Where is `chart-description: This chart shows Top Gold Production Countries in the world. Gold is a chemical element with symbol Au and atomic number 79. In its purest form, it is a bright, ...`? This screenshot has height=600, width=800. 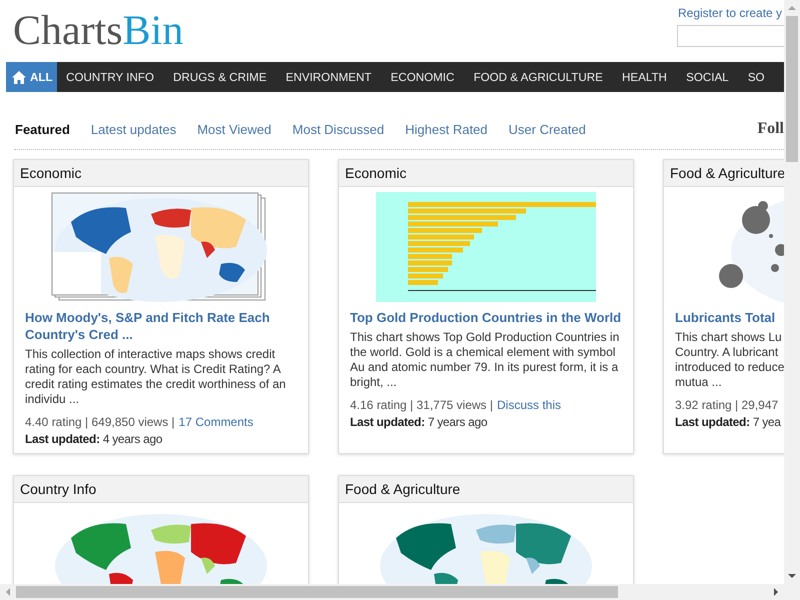
chart-description: This chart shows Top Gold Production Countries in the world. Gold is a chemical element with symbol Au and atomic number 79. In its purest form, it is a bright, ... is located at coordinates (485, 360).